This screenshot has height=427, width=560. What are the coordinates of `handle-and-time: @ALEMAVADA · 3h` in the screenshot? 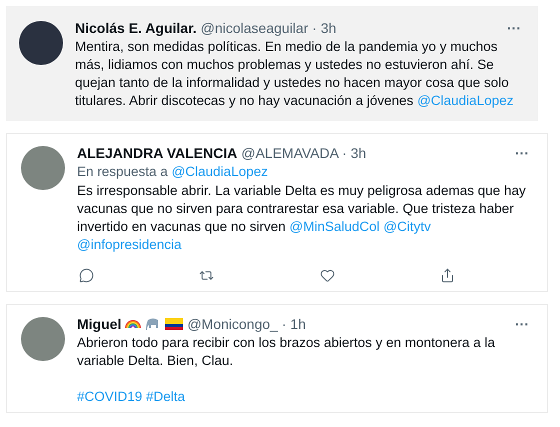 It's located at (303, 153).